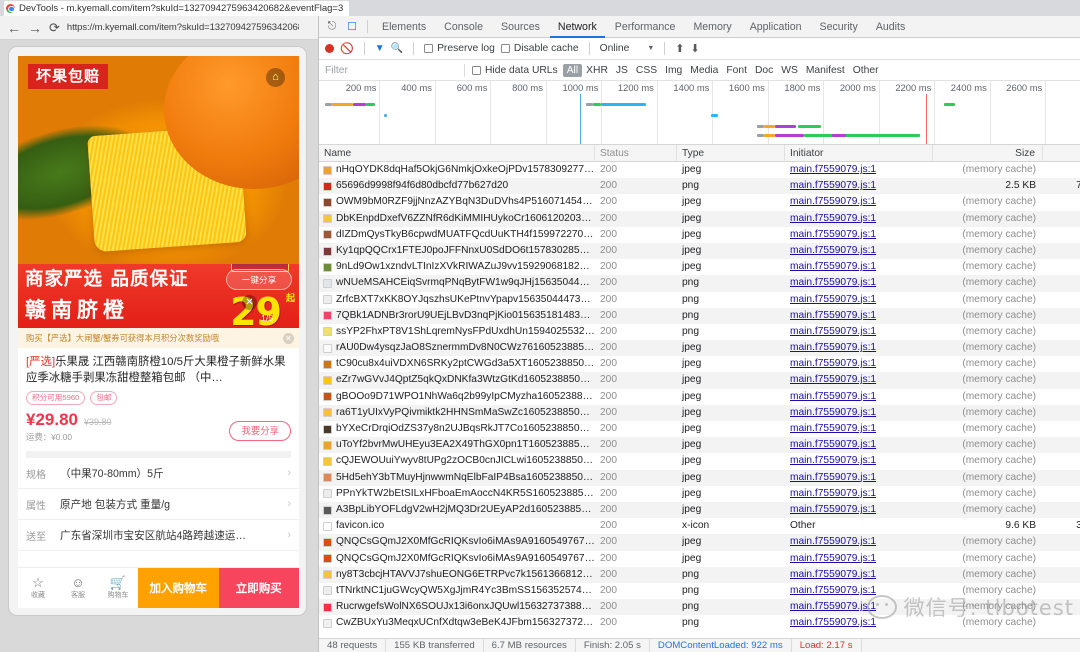  I want to click on column-header-name: Name, so click(457, 153).